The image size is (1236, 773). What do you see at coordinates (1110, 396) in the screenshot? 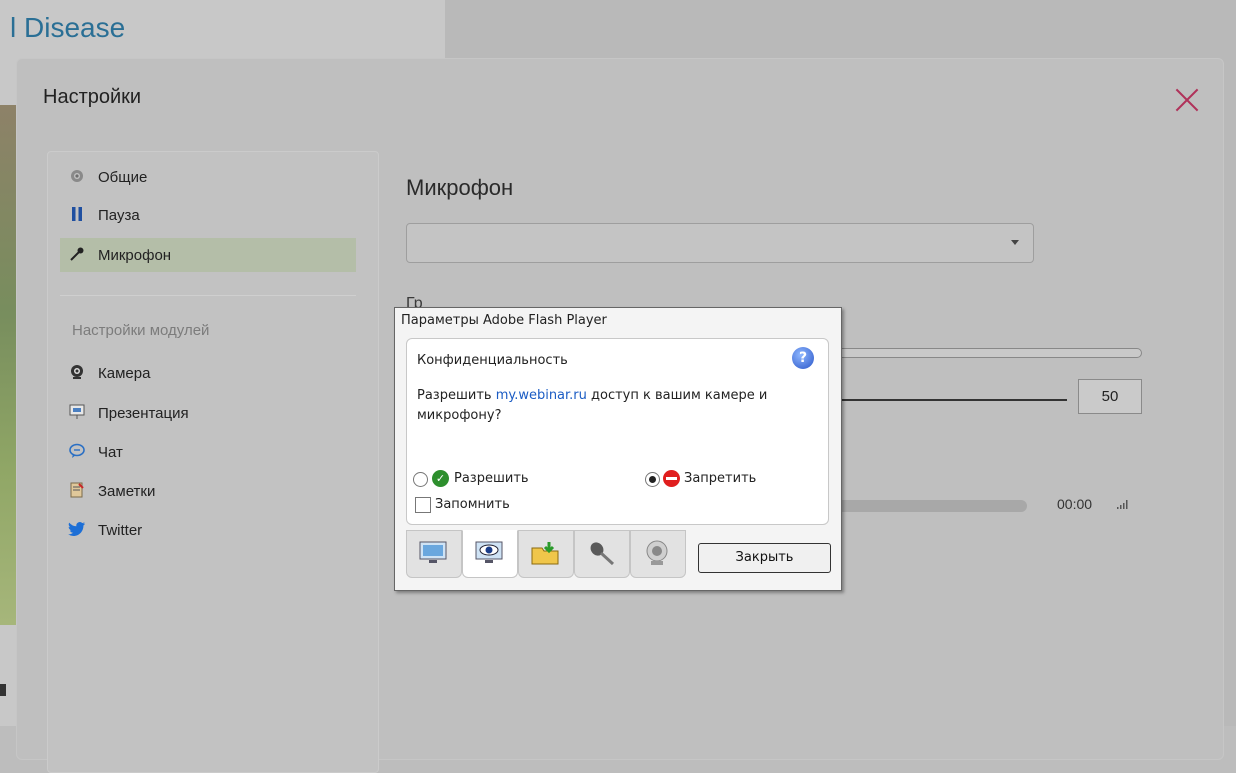
I see `volume-value-input: 50` at bounding box center [1110, 396].